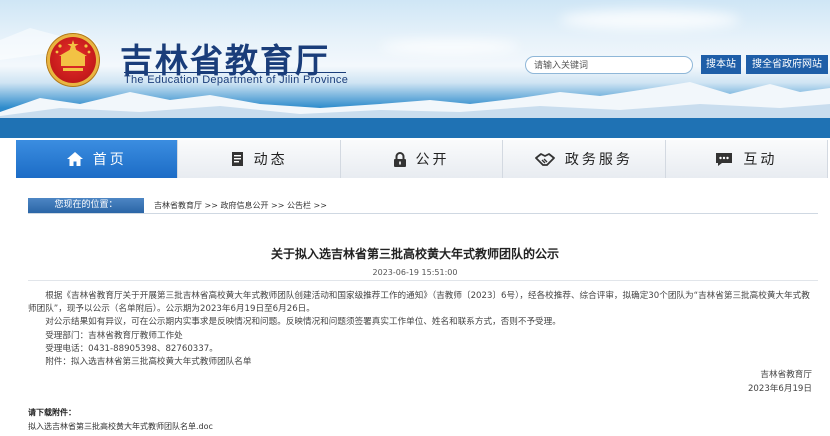 This screenshot has width=830, height=436. Describe the element at coordinates (721, 64) in the screenshot. I see `search-site-button: 搜本站` at that location.